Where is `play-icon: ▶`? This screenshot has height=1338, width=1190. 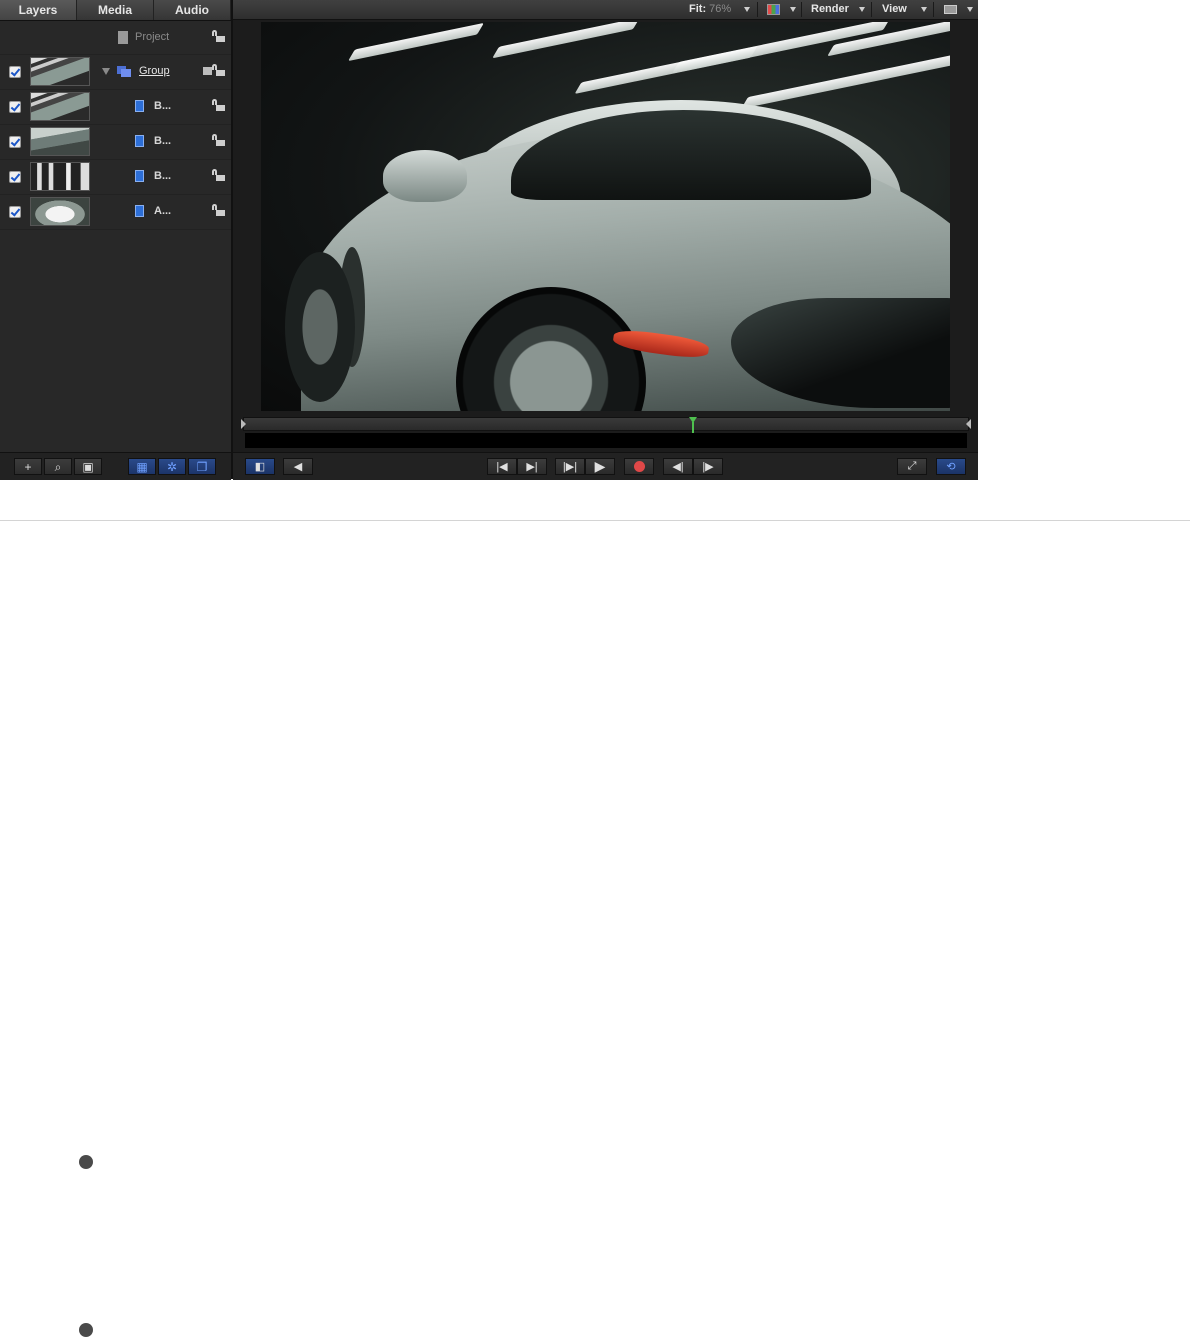
play-icon: ▶ is located at coordinates (600, 466).